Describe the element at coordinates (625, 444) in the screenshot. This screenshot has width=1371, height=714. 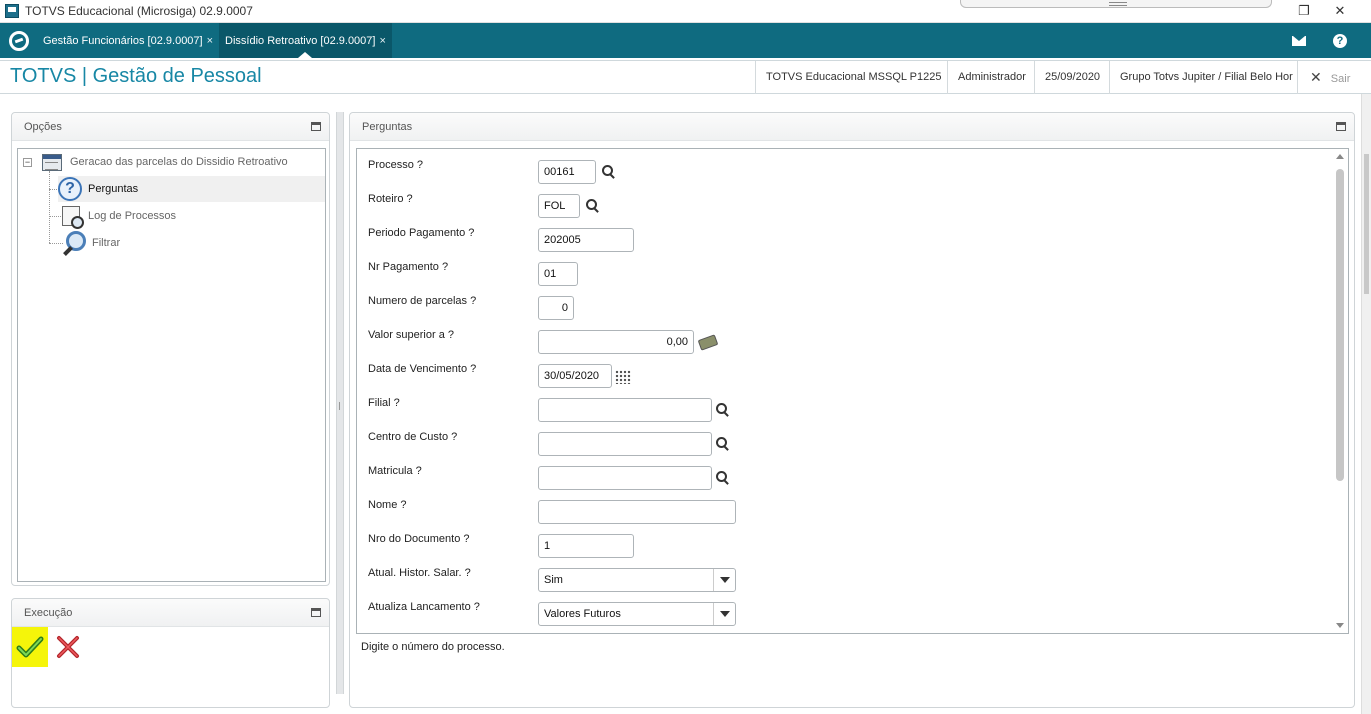
I see `centro-de-custo-input` at that location.